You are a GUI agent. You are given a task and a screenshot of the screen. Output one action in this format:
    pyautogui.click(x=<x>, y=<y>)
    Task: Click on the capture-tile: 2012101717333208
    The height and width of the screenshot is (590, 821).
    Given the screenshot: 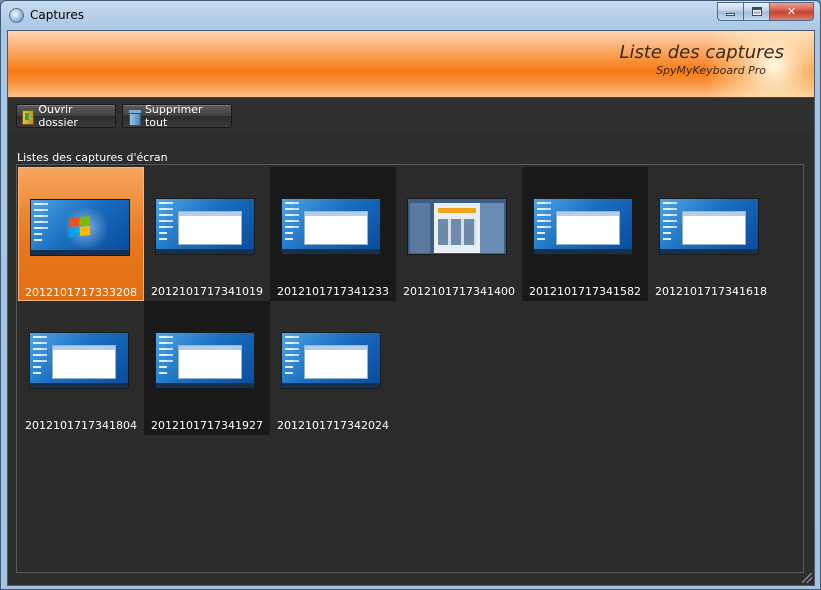 What is the action you would take?
    pyautogui.click(x=81, y=234)
    